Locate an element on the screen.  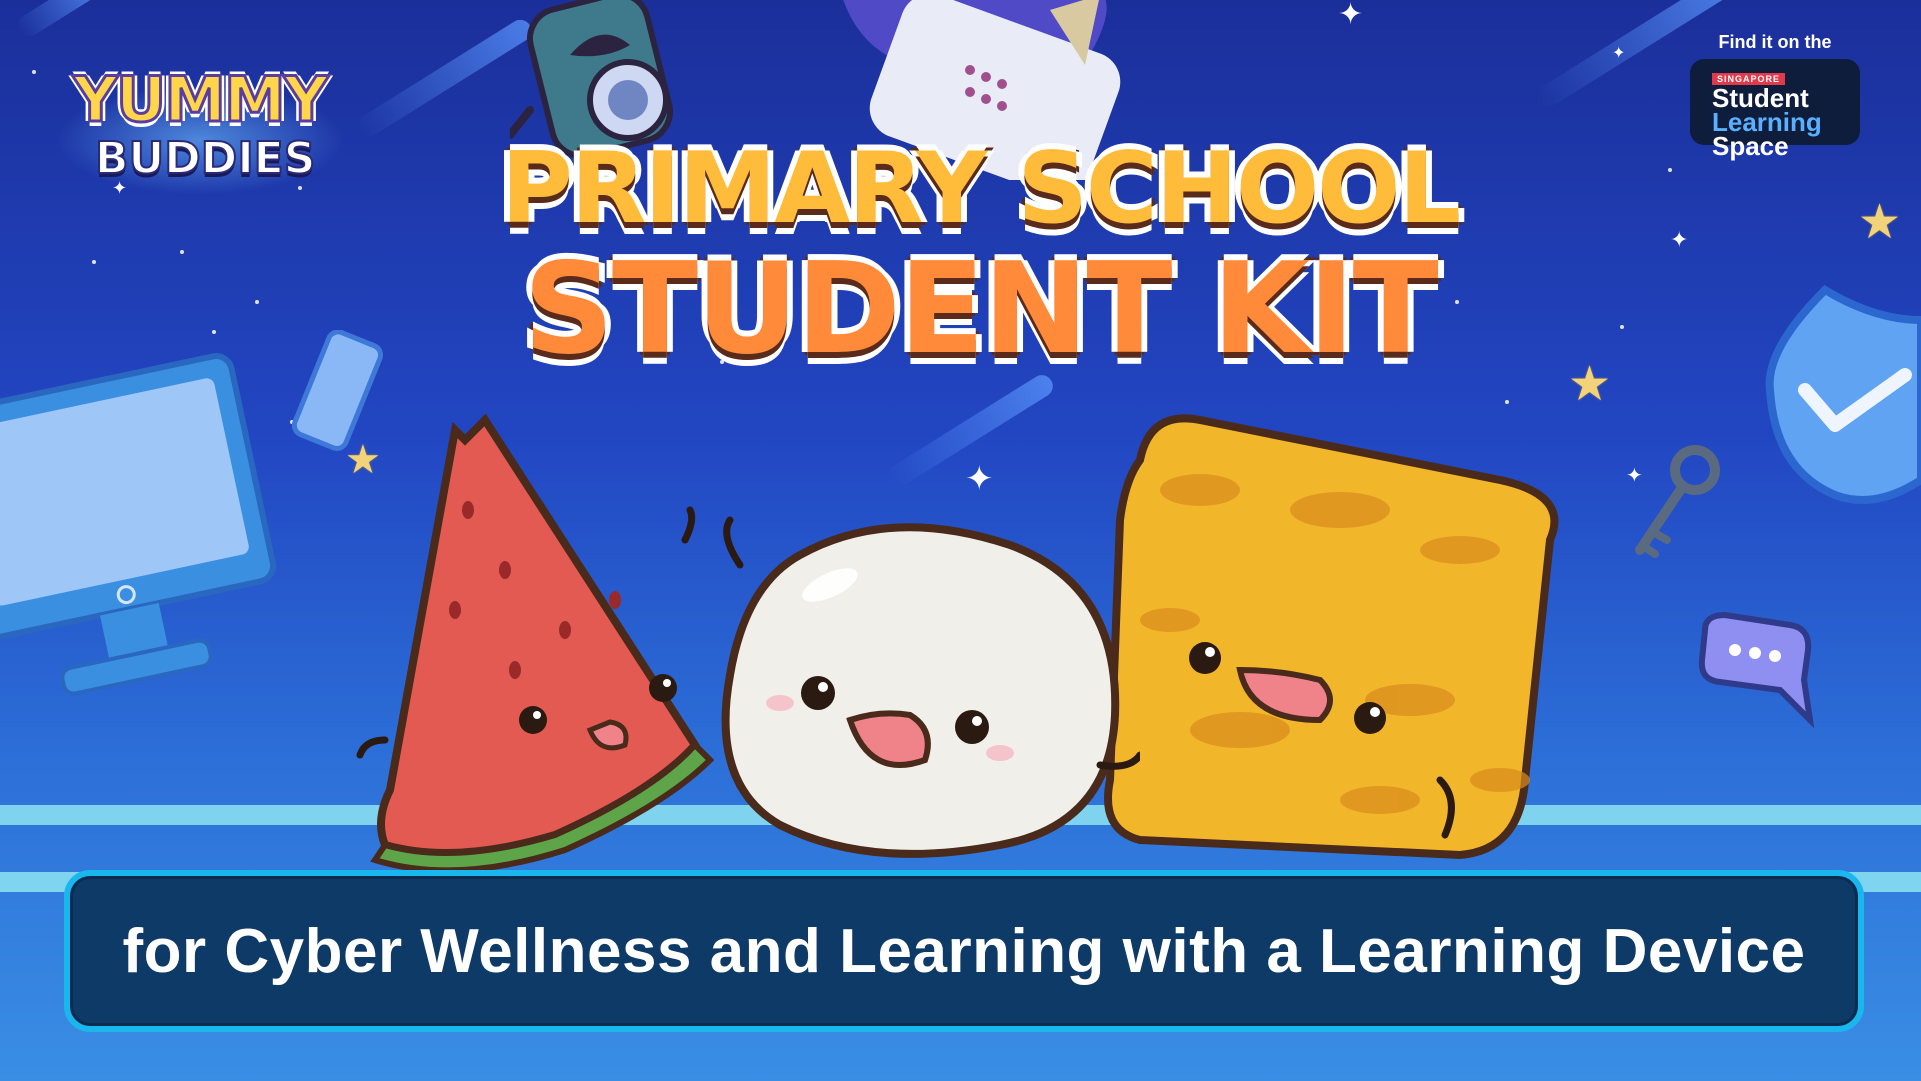
badge-find-text: Find it on the is located at coordinates (1775, 42).